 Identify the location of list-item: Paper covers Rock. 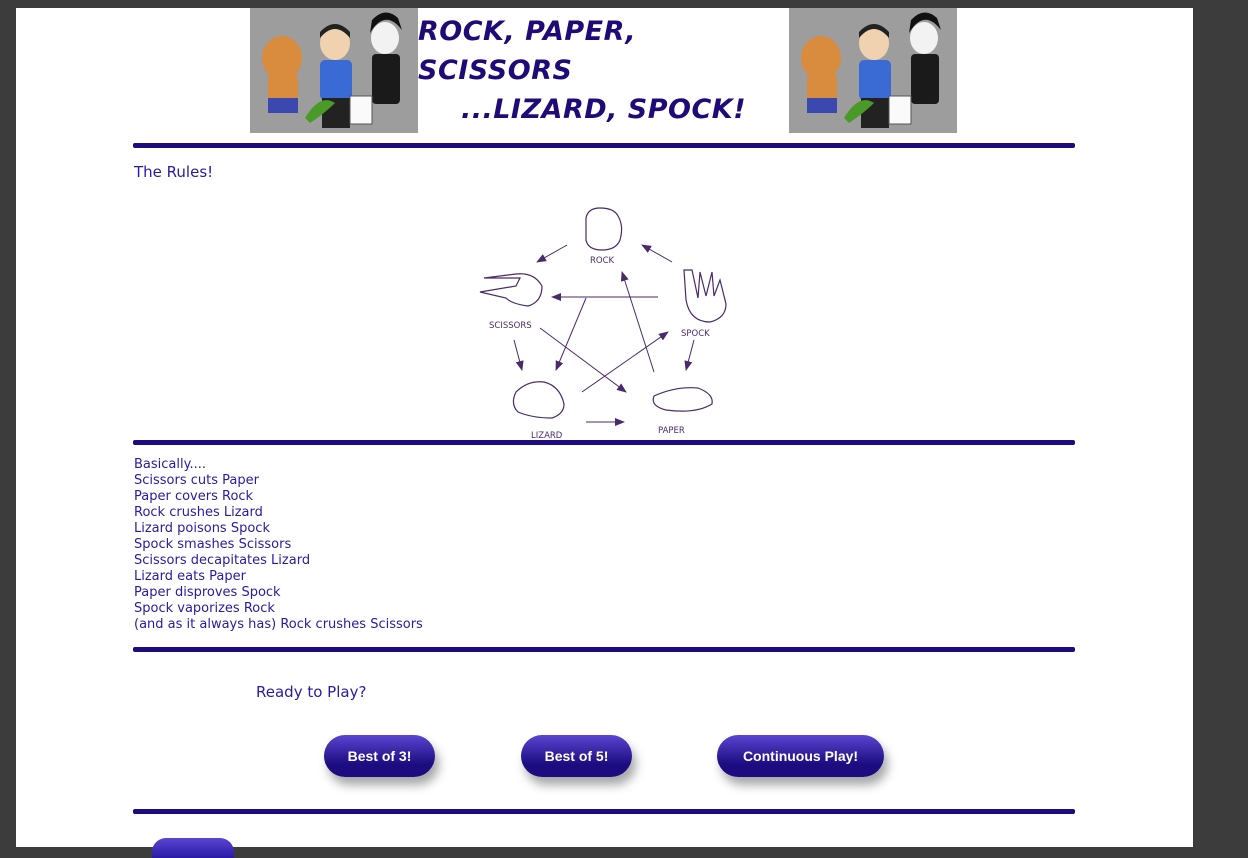
(194, 496).